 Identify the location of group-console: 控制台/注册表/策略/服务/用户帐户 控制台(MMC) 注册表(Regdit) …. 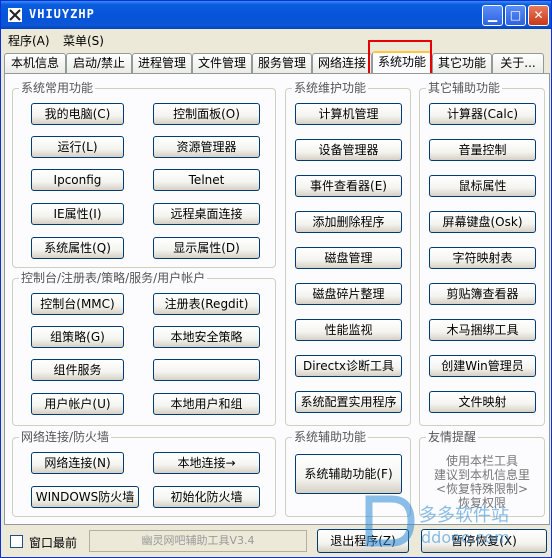
(144, 348).